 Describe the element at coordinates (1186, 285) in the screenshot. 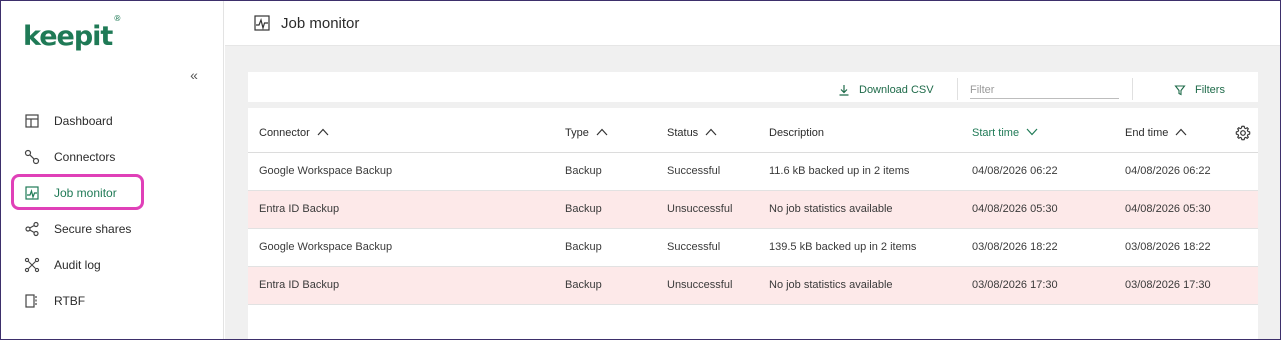

I see `cell-end-time: 03/08/2026 17:30` at that location.